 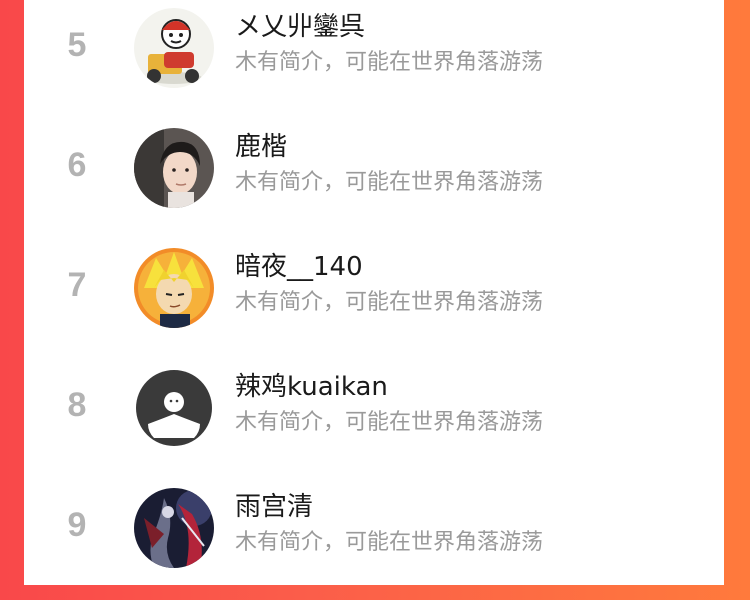 What do you see at coordinates (77, 285) in the screenshot?
I see `rank-number: 7` at bounding box center [77, 285].